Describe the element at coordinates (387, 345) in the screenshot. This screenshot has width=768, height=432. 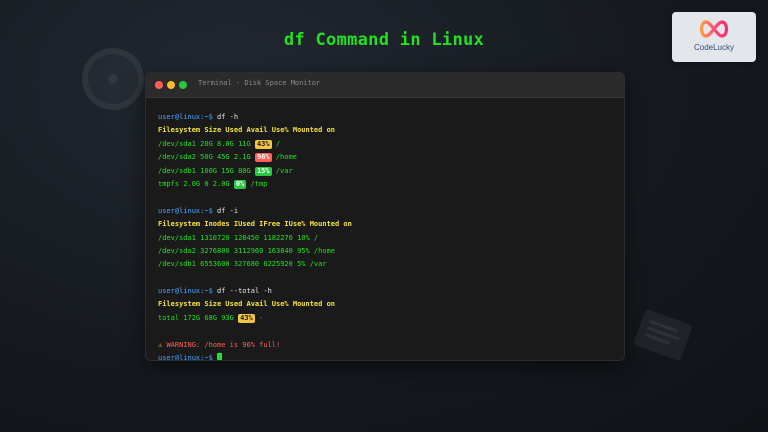
I see `warning-line: ⚠ WARNING: /home is 96% full!` at that location.